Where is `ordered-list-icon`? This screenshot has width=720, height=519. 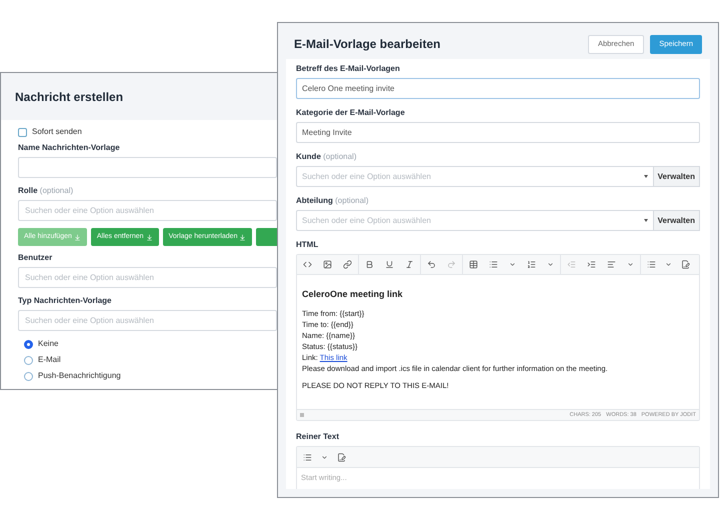
ordered-list-icon is located at coordinates (531, 264).